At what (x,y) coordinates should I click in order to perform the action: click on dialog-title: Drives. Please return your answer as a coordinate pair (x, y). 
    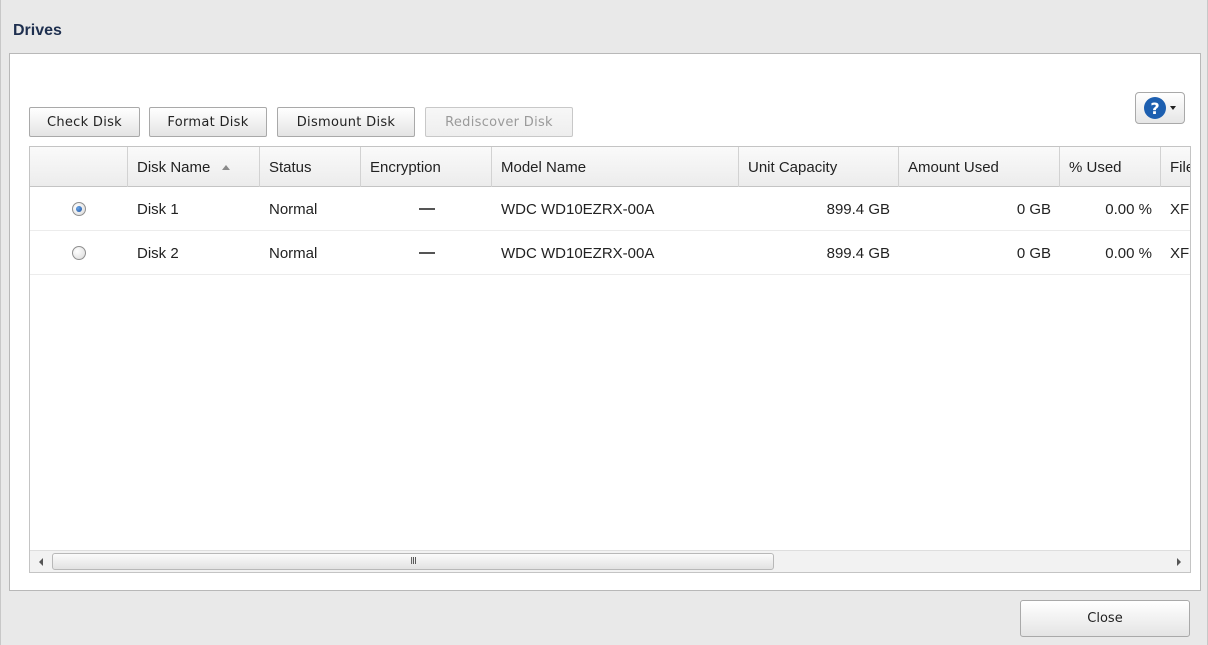
    Looking at the image, I should click on (37, 30).